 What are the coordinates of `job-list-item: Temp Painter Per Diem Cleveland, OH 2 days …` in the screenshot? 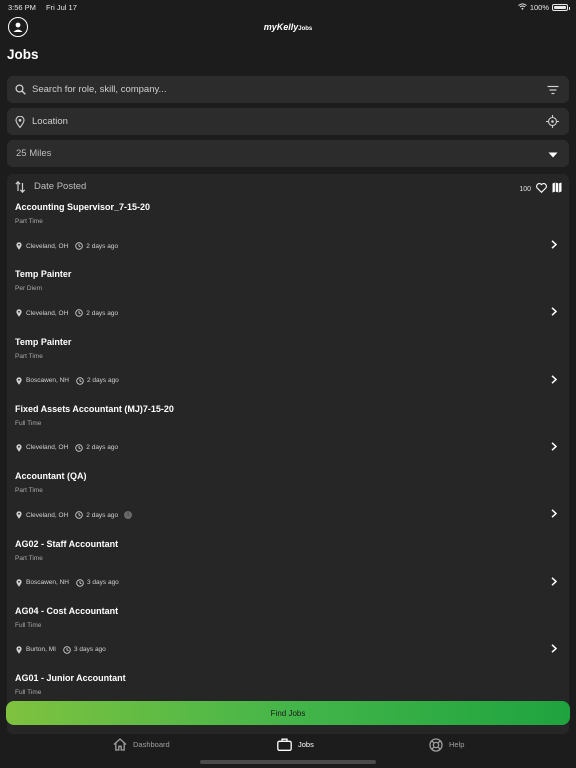 It's located at (288, 302).